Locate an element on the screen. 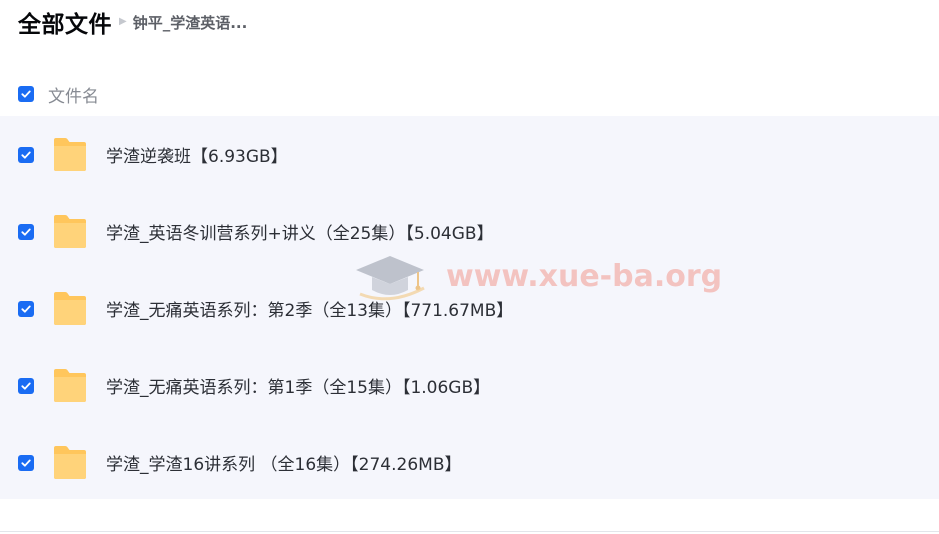 The width and height of the screenshot is (939, 534). file-name: 学渣_无痛英语系列：第2季（全13集）【771.67MB】 is located at coordinates (309, 308).